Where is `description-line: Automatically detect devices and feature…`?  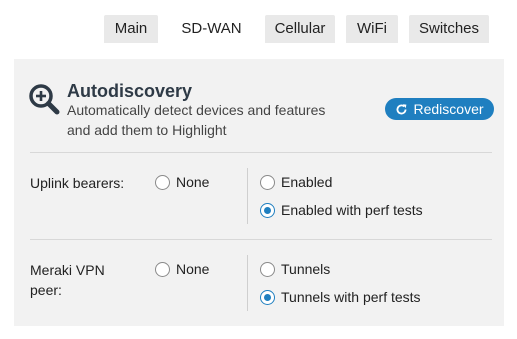 description-line: Automatically detect devices and feature… is located at coordinates (196, 110).